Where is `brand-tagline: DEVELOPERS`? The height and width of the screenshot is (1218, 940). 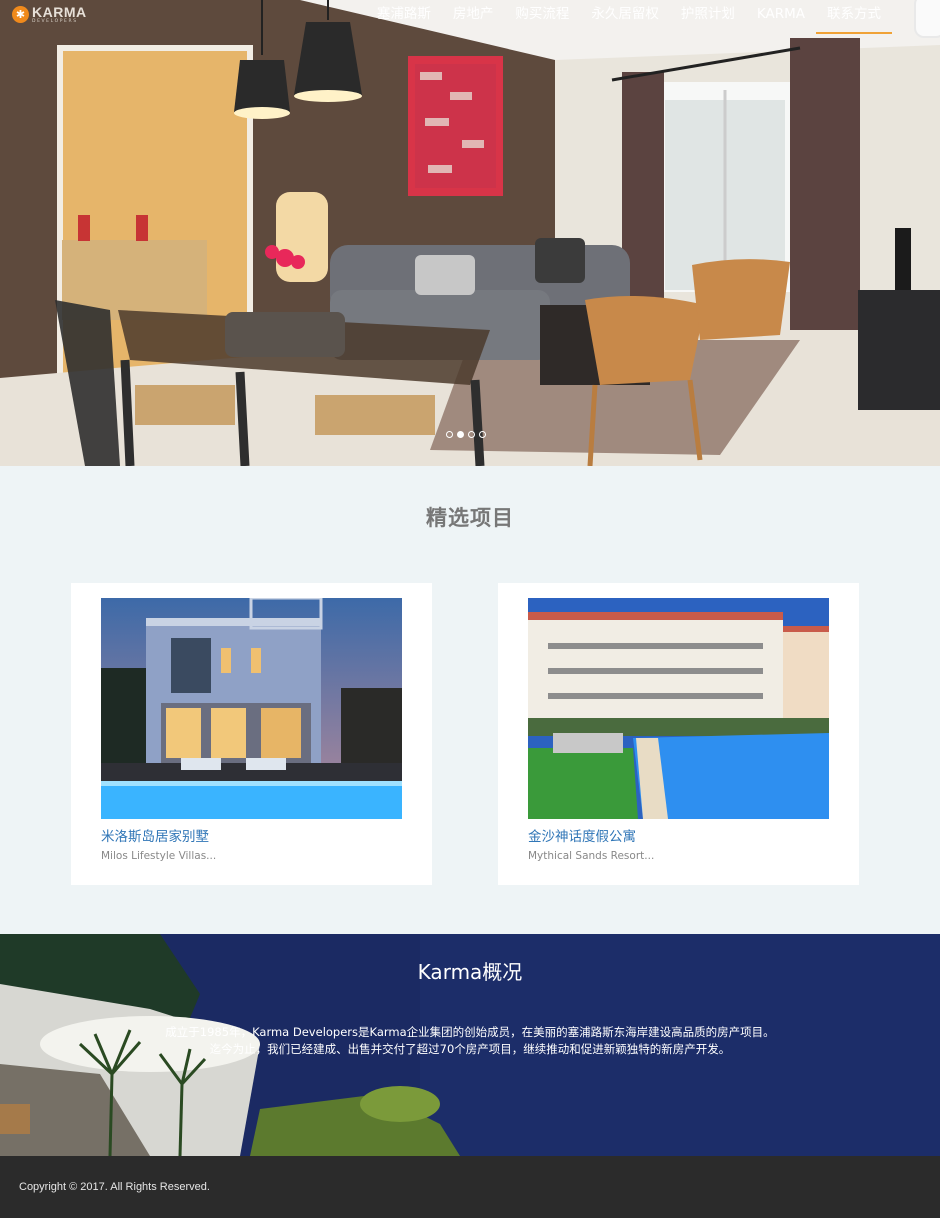
brand-tagline: DEVELOPERS is located at coordinates (55, 21).